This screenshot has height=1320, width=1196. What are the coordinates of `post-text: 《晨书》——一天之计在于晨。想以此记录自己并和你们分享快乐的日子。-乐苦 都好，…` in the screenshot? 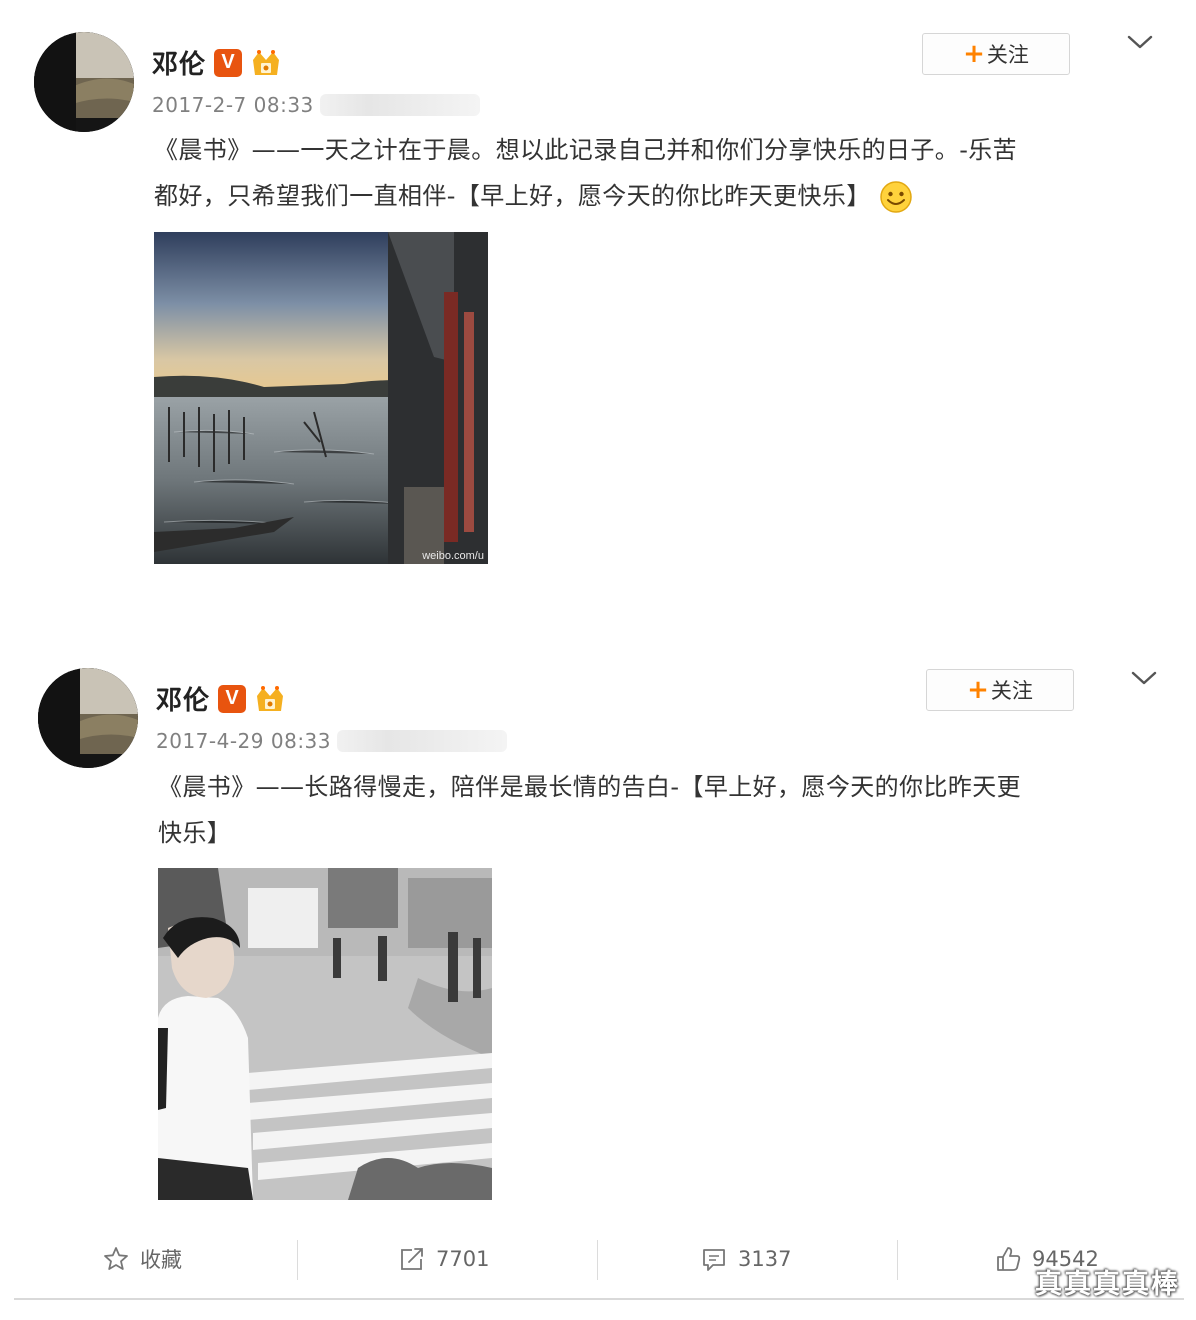 It's located at (654, 173).